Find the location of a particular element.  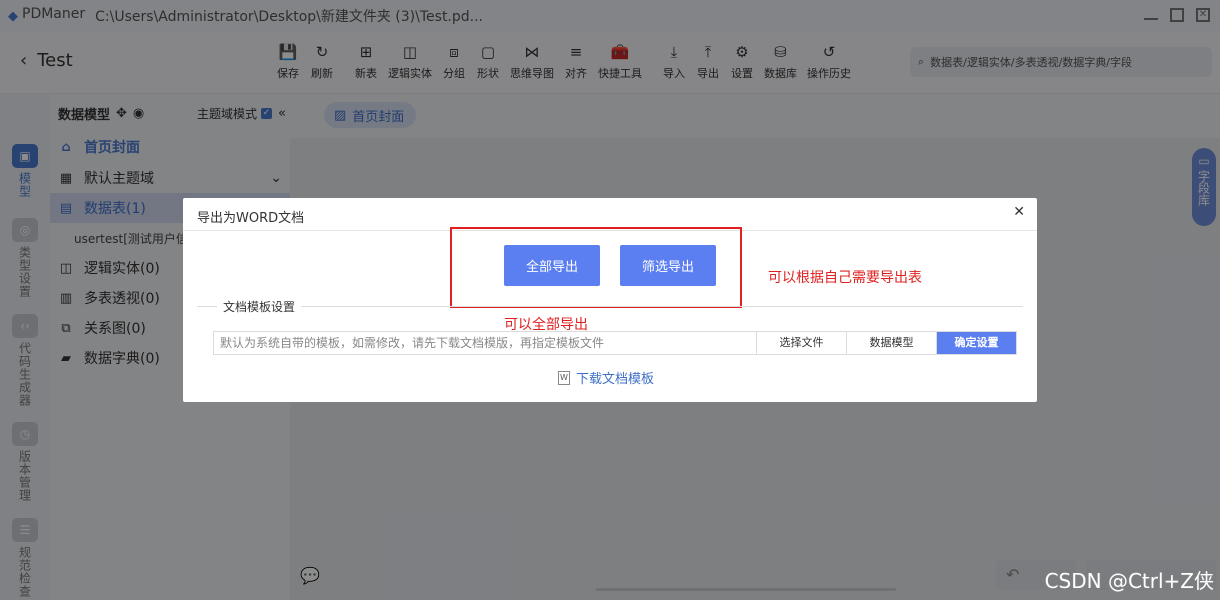

dialog-title: 导出为WORD文档 is located at coordinates (251, 218).